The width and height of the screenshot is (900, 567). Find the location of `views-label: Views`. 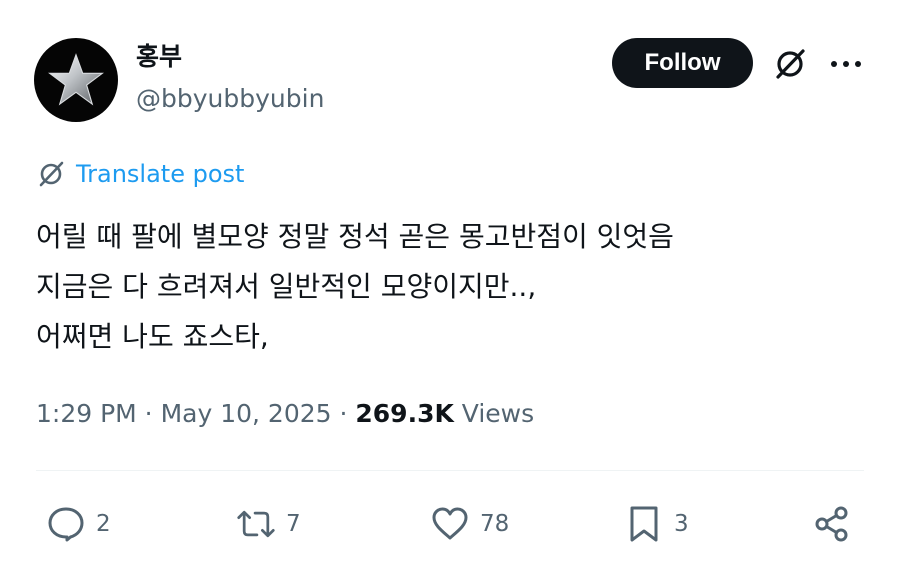

views-label: Views is located at coordinates (494, 413).